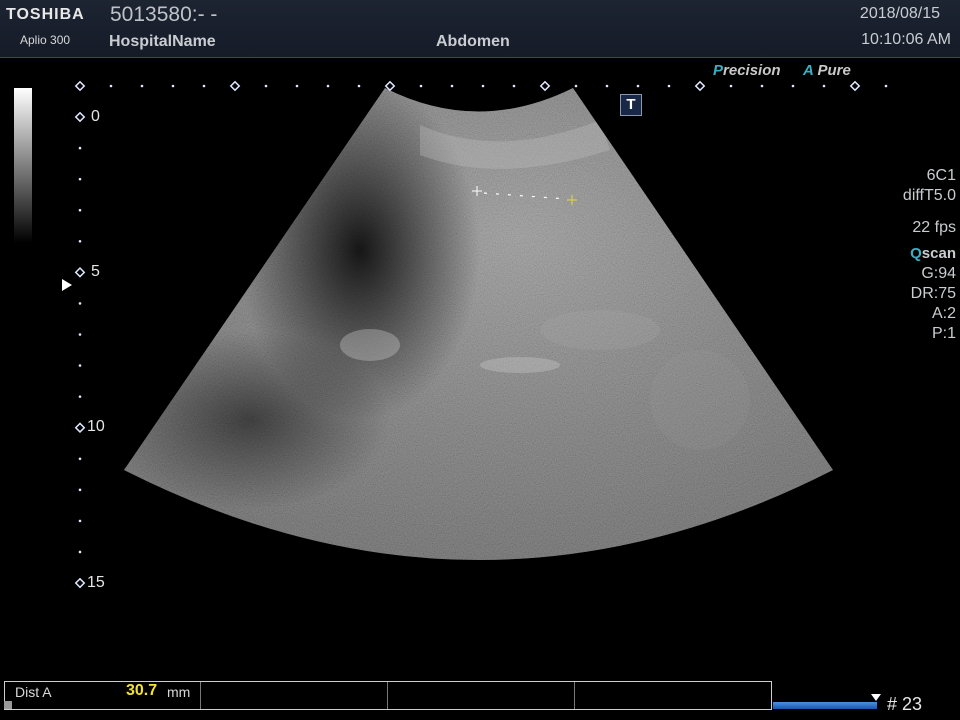 The image size is (960, 720). What do you see at coordinates (179, 692) in the screenshot?
I see `measurement-unit: mm` at bounding box center [179, 692].